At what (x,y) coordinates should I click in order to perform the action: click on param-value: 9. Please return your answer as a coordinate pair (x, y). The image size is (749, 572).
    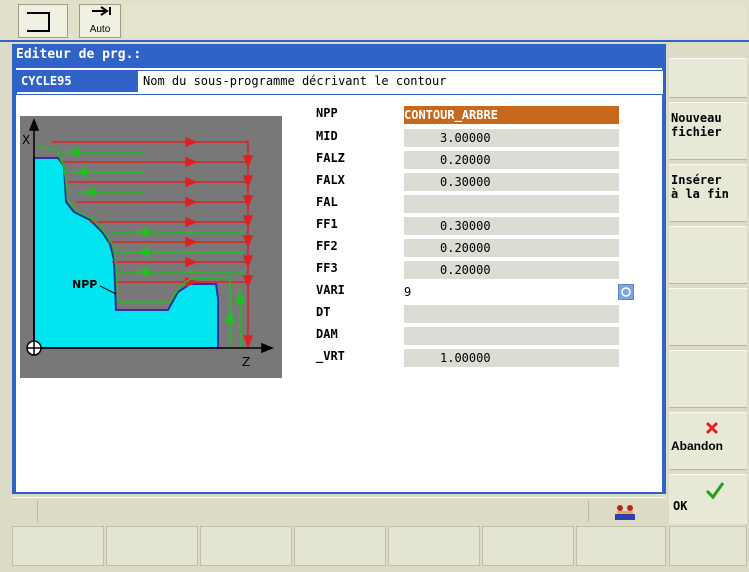
    Looking at the image, I should click on (408, 292).